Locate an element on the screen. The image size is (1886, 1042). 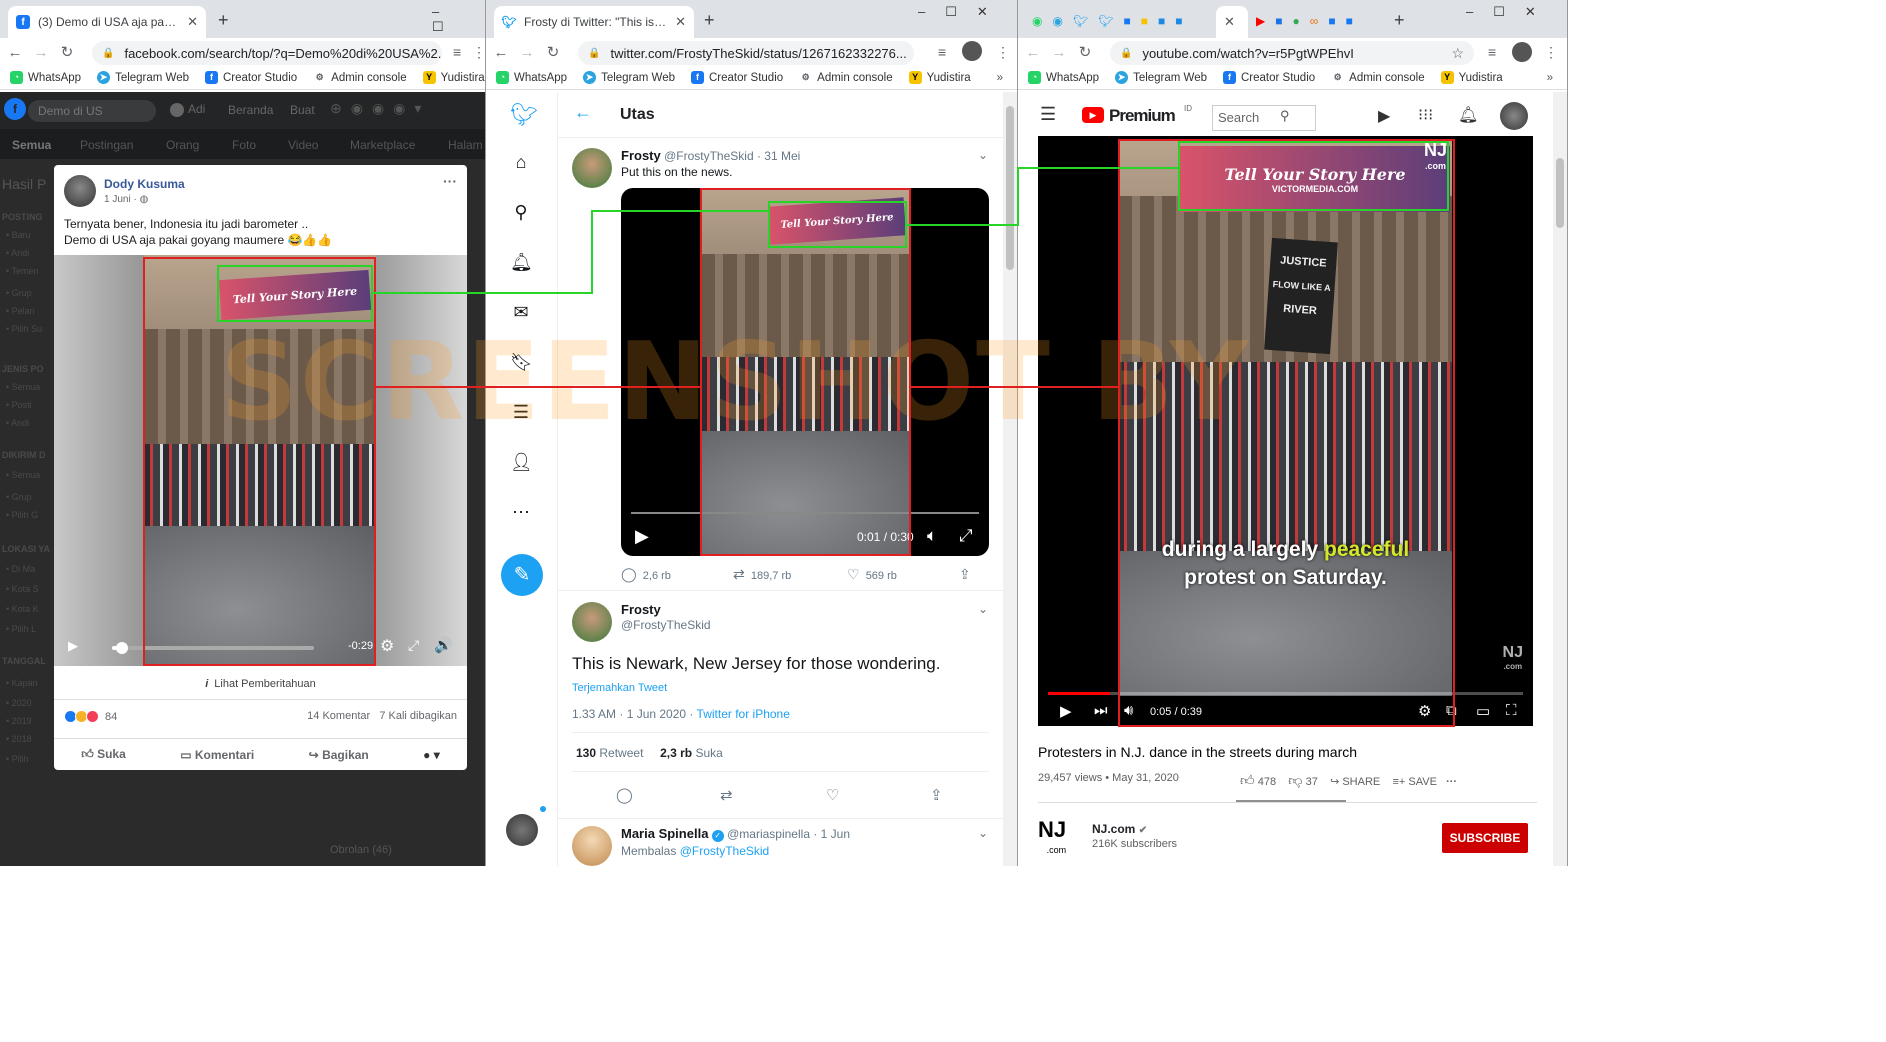
tweet-author: Maria Spinella is located at coordinates (664, 833).